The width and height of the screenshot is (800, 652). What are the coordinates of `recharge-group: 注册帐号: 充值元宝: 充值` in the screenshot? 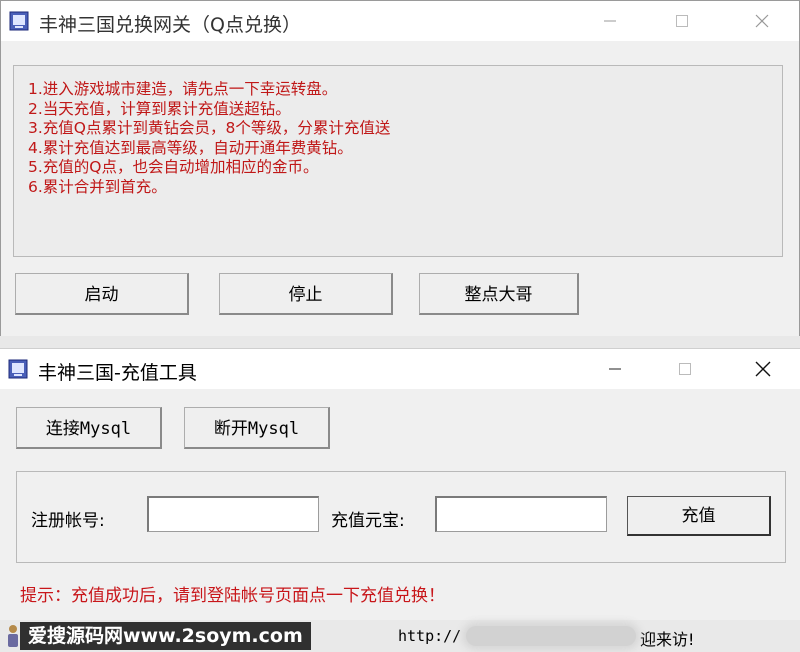 It's located at (401, 517).